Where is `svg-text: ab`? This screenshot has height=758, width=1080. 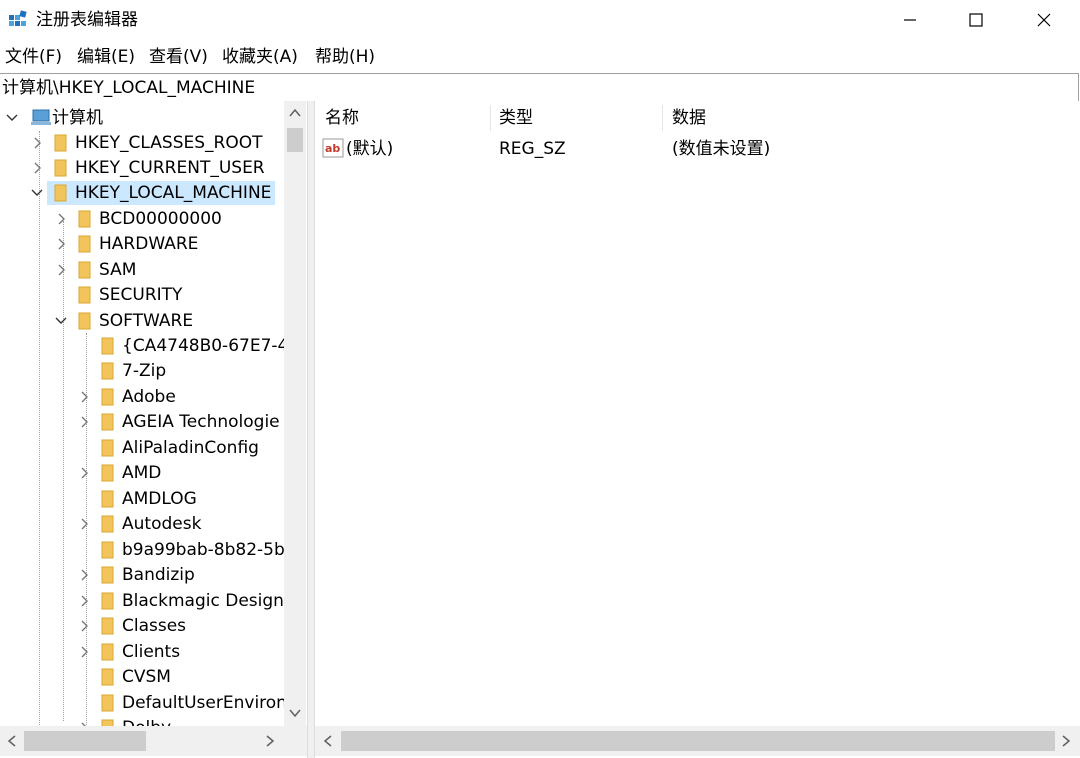
svg-text: ab is located at coordinates (332, 148).